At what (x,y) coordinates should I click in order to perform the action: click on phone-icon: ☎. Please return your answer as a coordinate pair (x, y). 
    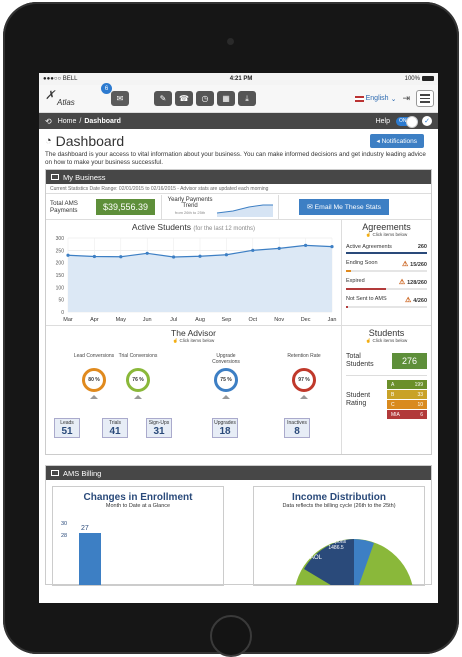
    Looking at the image, I should click on (184, 98).